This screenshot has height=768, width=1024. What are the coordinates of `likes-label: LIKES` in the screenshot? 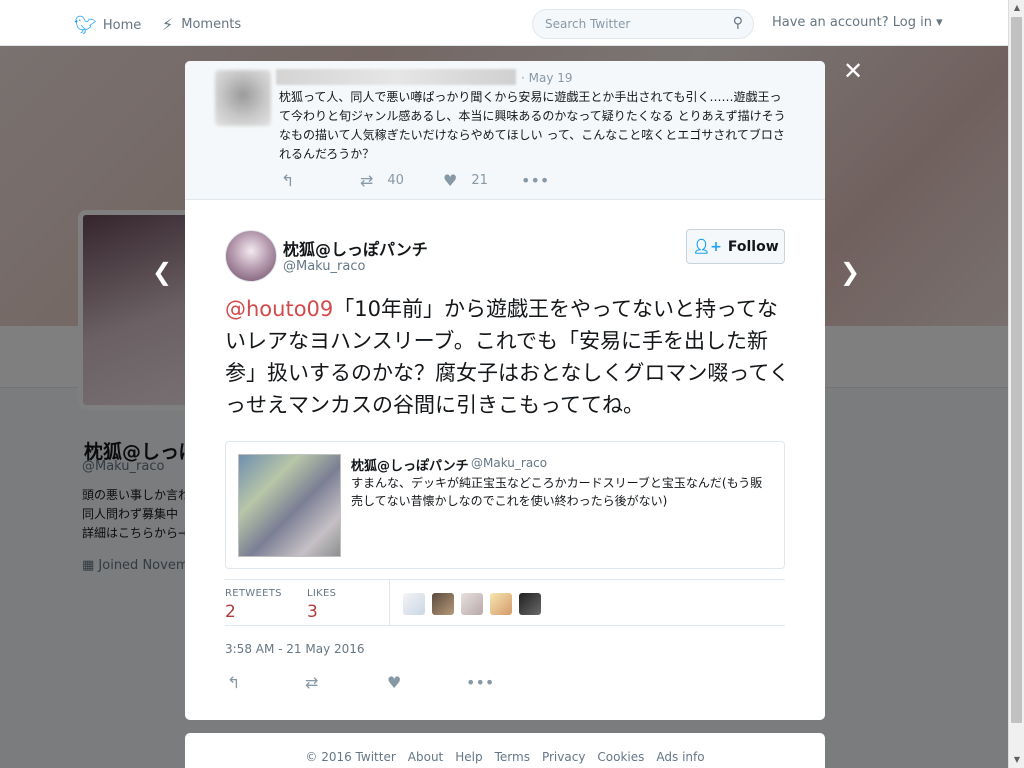 It's located at (322, 593).